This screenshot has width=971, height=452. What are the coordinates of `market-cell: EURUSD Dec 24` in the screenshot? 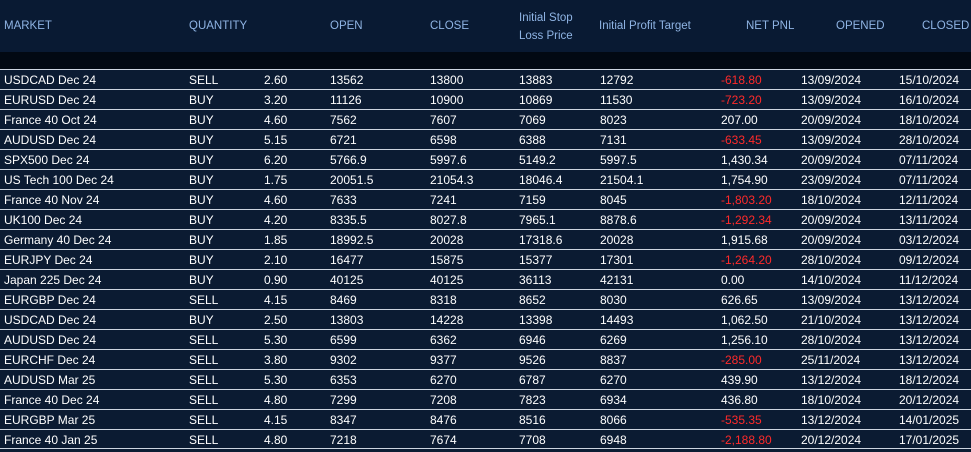 It's located at (50, 100).